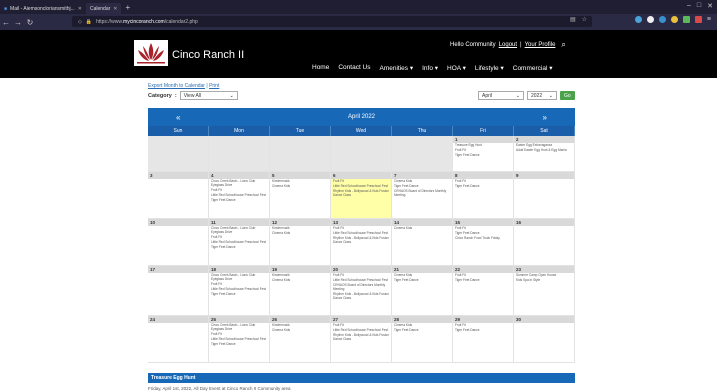  What do you see at coordinates (544, 281) in the screenshot?
I see `calendar-event: Kids Spa in Style` at bounding box center [544, 281].